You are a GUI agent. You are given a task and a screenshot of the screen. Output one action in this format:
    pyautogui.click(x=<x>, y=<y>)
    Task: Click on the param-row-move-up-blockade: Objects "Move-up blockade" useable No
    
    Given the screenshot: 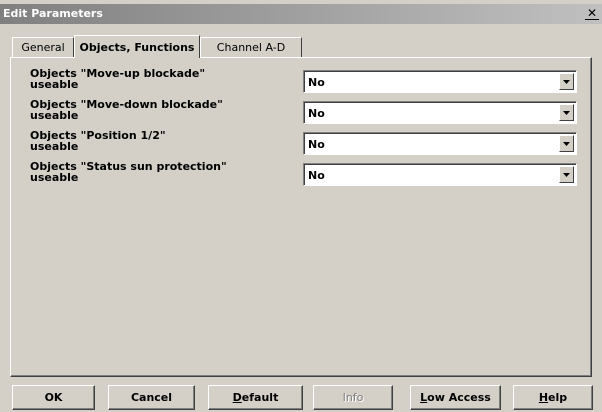 What is the action you would take?
    pyautogui.click(x=301, y=83)
    